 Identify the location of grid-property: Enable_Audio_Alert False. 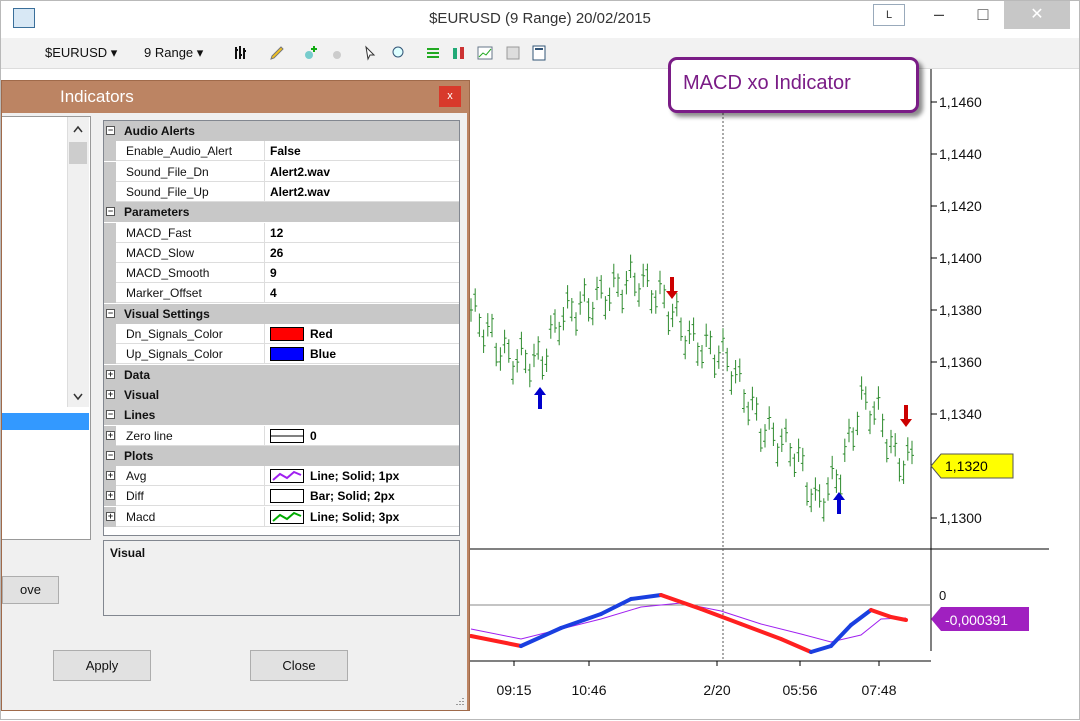
(281, 151).